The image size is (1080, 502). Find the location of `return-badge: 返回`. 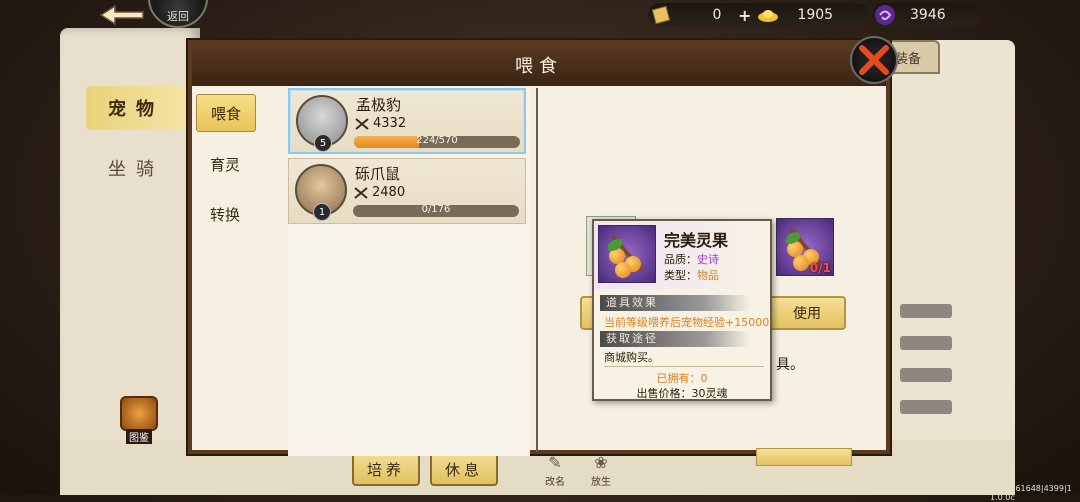

return-badge: 返回 is located at coordinates (178, 14).